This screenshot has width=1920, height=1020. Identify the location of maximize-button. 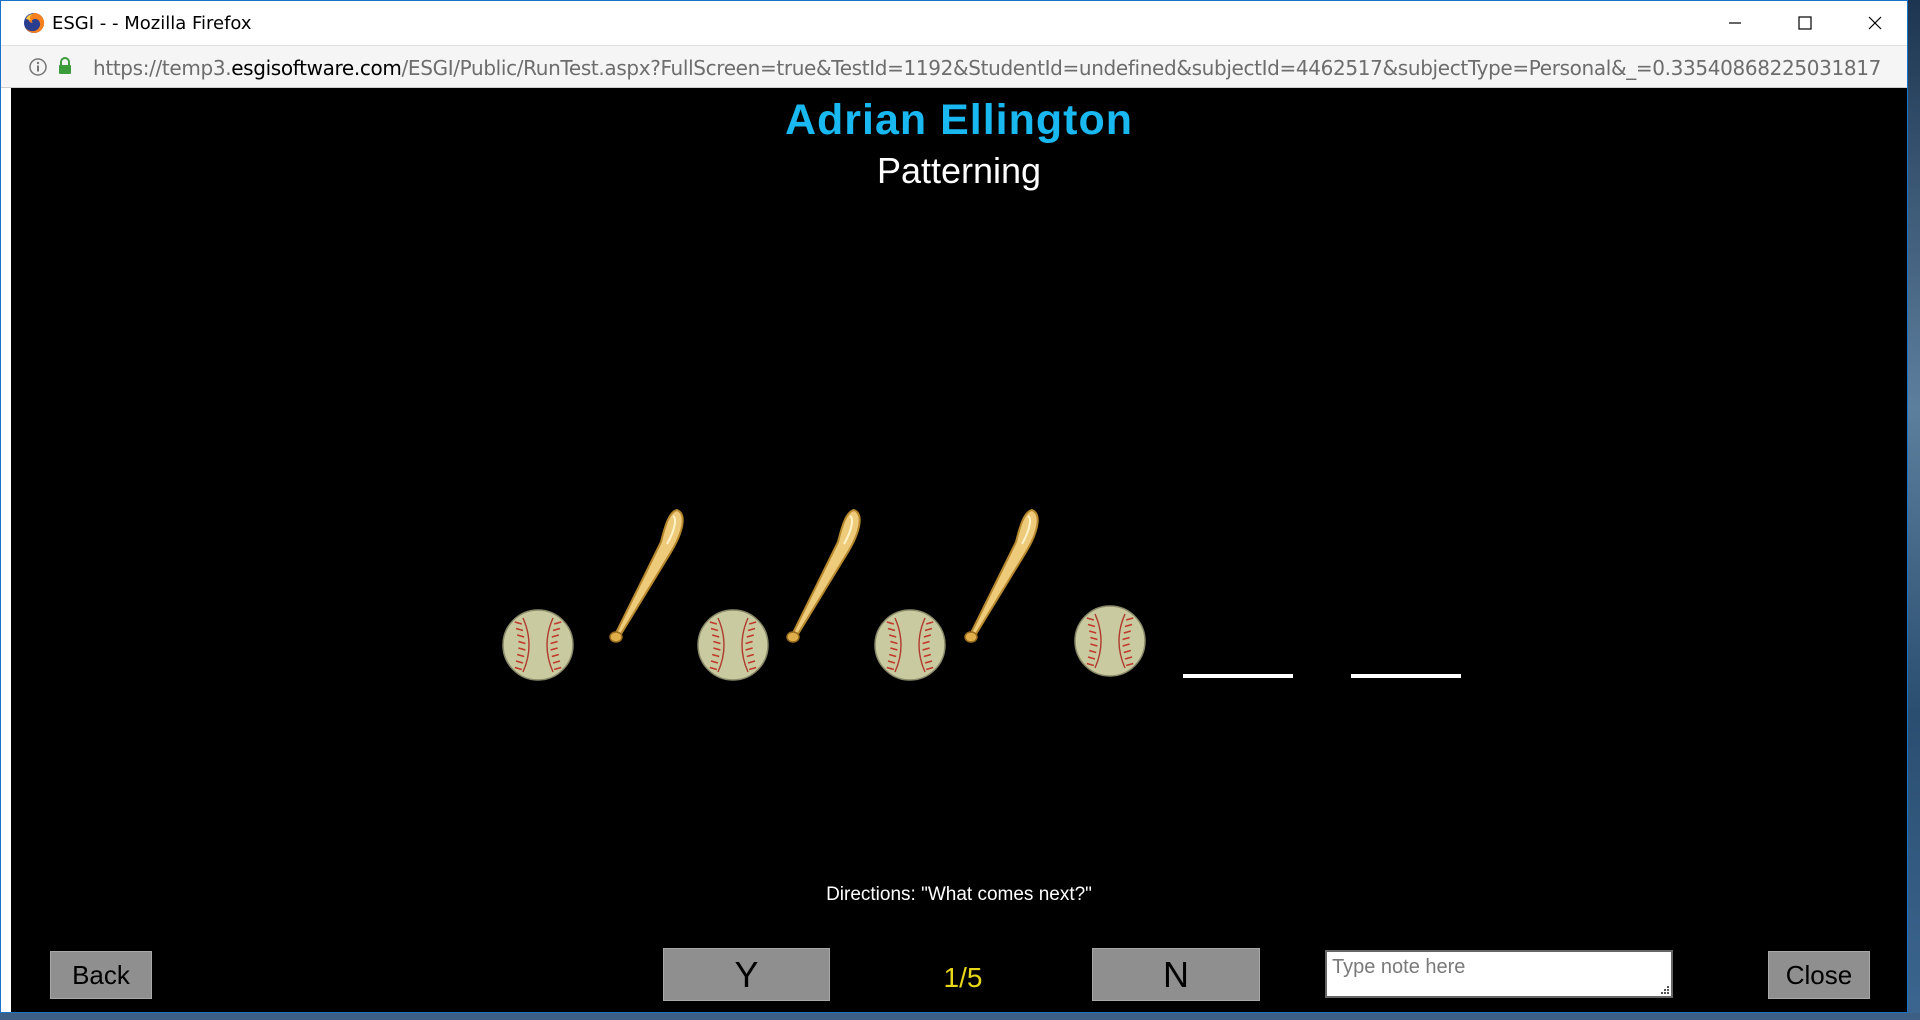
(1805, 23).